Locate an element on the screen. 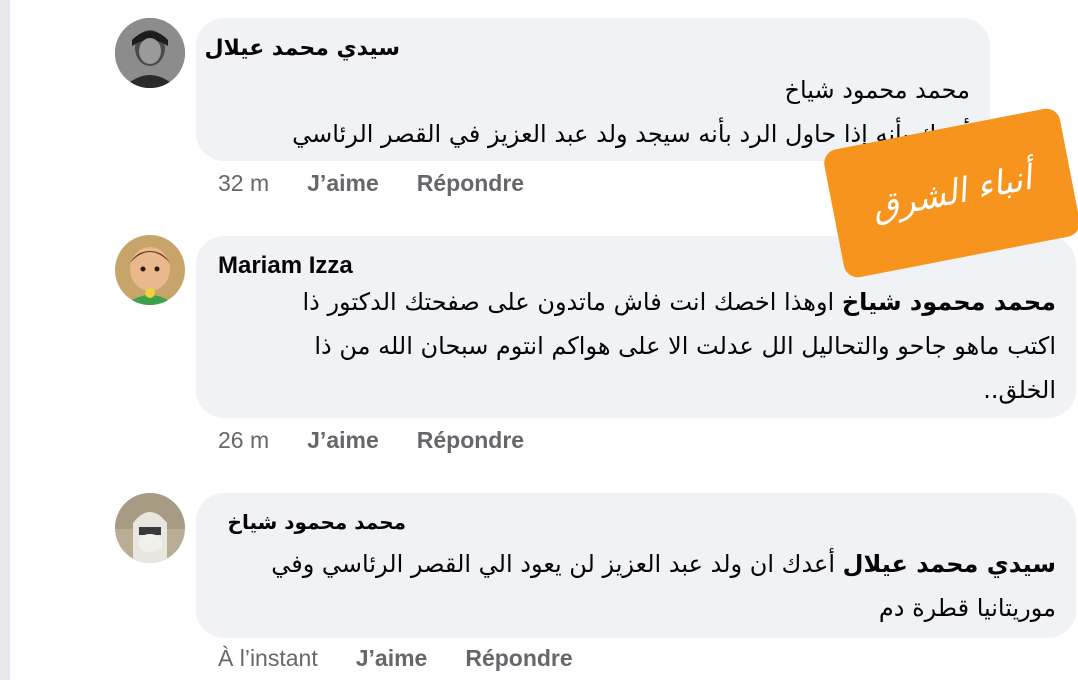 The image size is (1078, 680). comment-actions: 32 m J’aime Répondre is located at coordinates (371, 183).